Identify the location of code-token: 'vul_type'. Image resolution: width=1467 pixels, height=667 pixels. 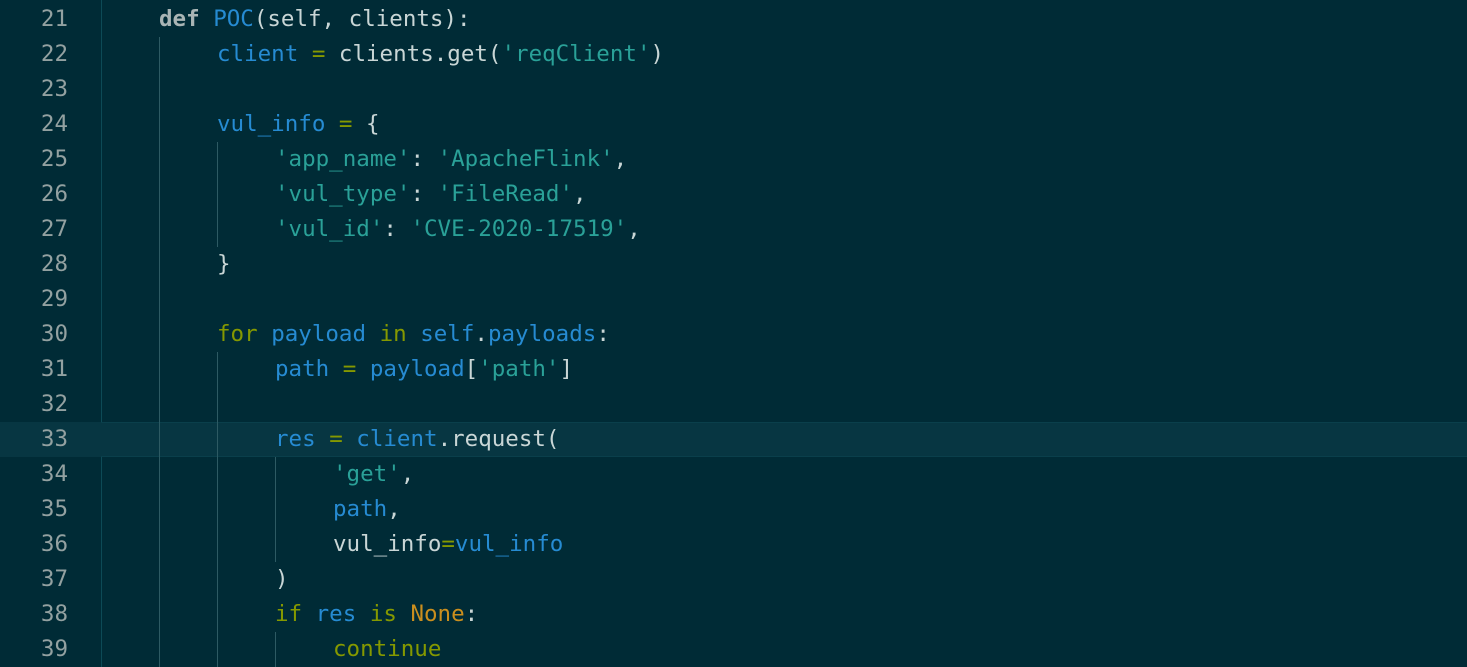
(343, 194).